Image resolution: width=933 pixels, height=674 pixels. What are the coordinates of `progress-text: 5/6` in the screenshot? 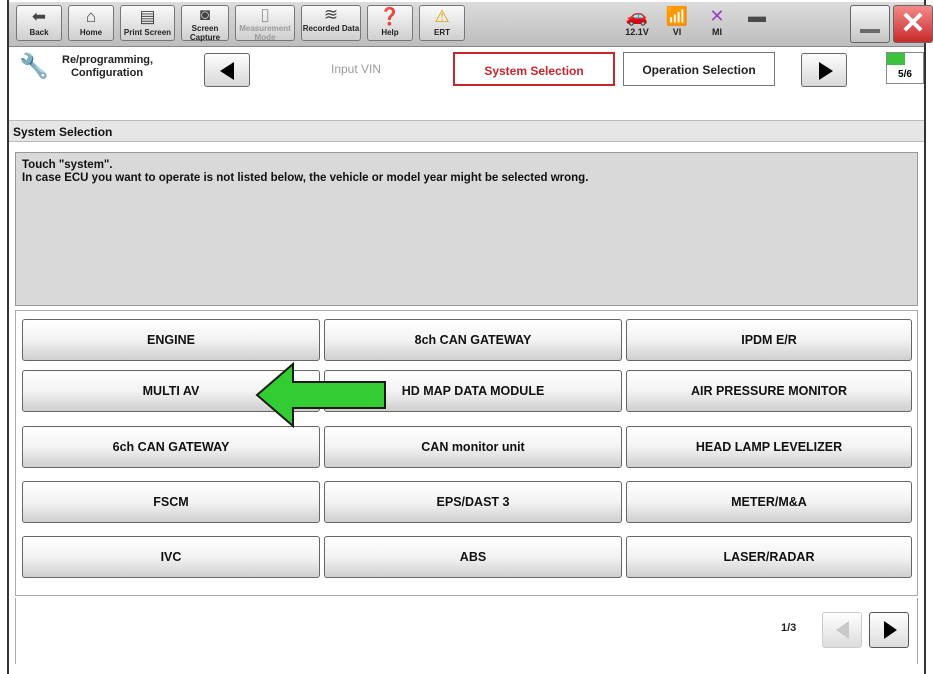 It's located at (905, 74).